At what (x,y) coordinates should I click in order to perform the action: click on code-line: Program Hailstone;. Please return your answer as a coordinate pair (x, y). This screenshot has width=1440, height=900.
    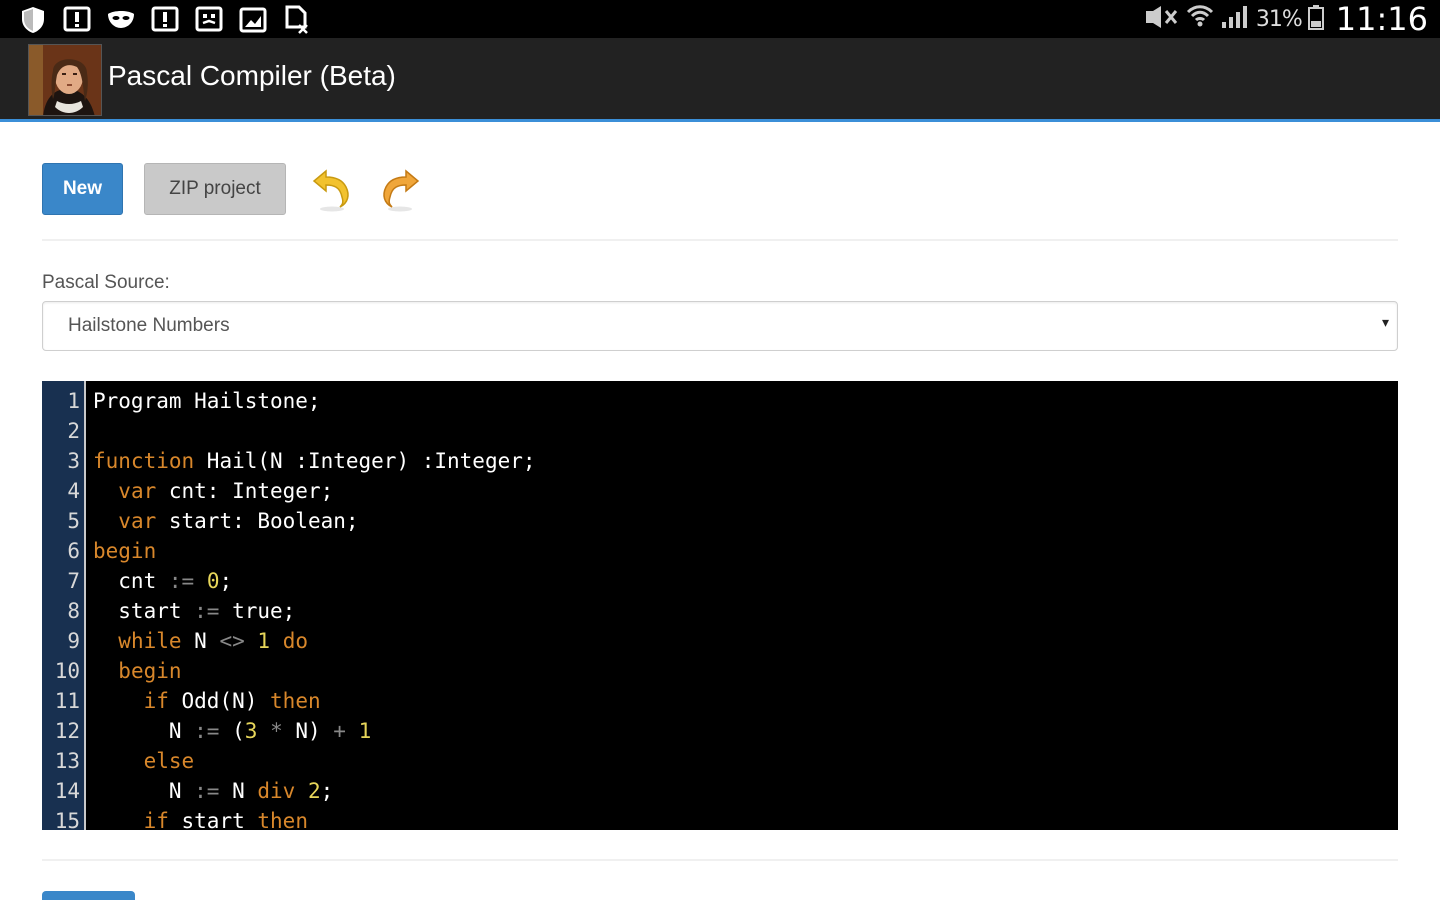
    Looking at the image, I should click on (207, 401).